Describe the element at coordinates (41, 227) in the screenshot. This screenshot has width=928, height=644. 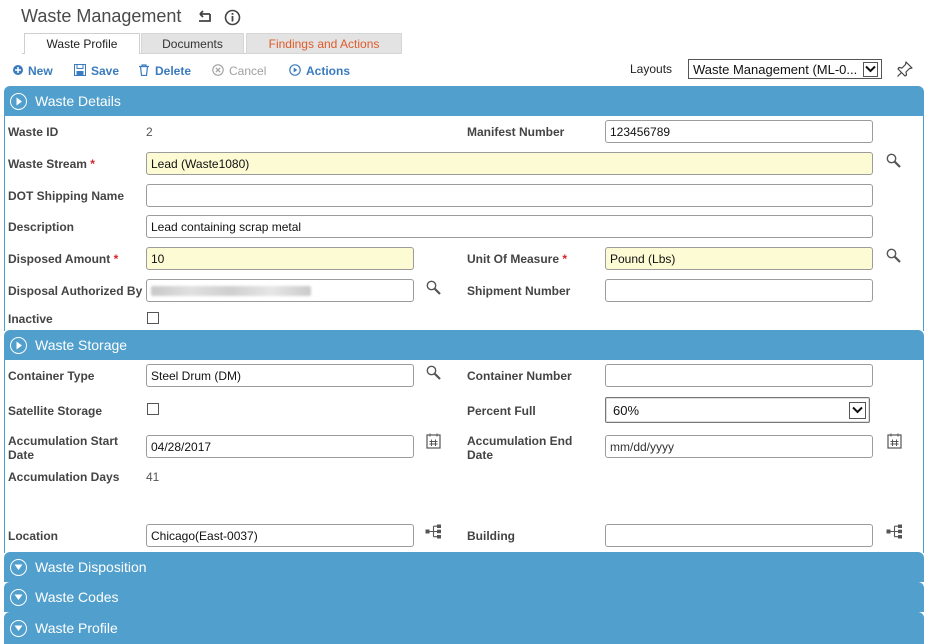
I see `description-label: Description` at that location.